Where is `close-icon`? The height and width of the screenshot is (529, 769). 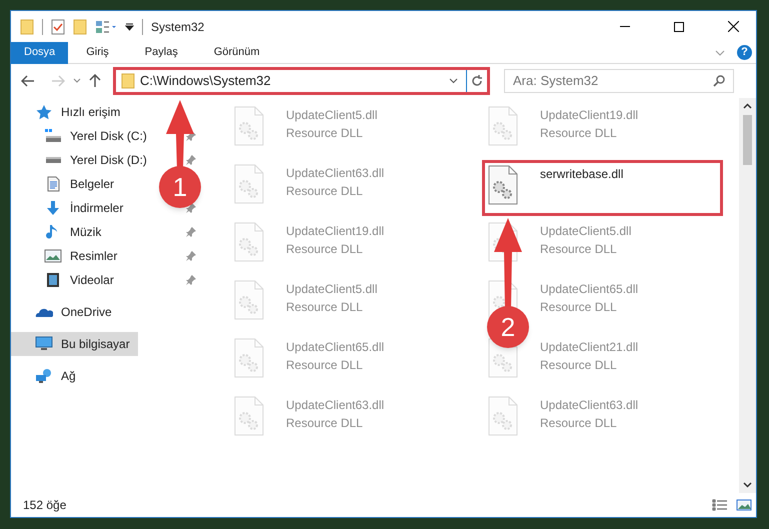 close-icon is located at coordinates (733, 26).